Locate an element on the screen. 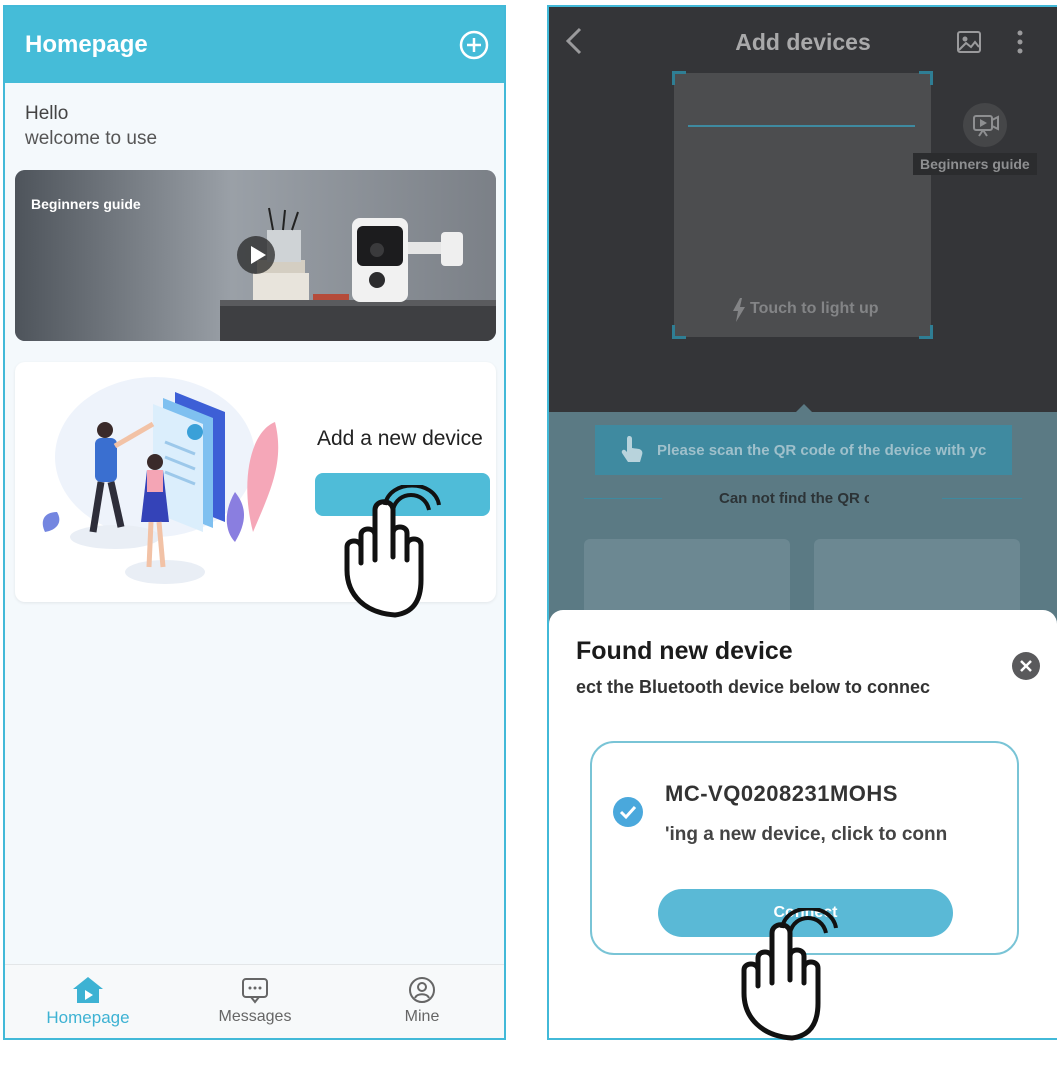 The width and height of the screenshot is (1057, 1067). divider-left is located at coordinates (623, 498).